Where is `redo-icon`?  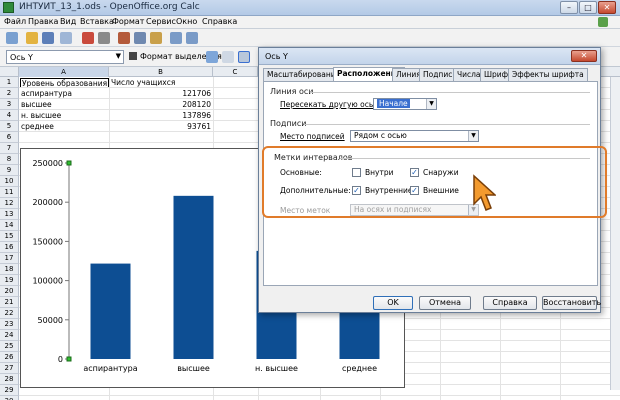
redo-icon is located at coordinates (192, 38).